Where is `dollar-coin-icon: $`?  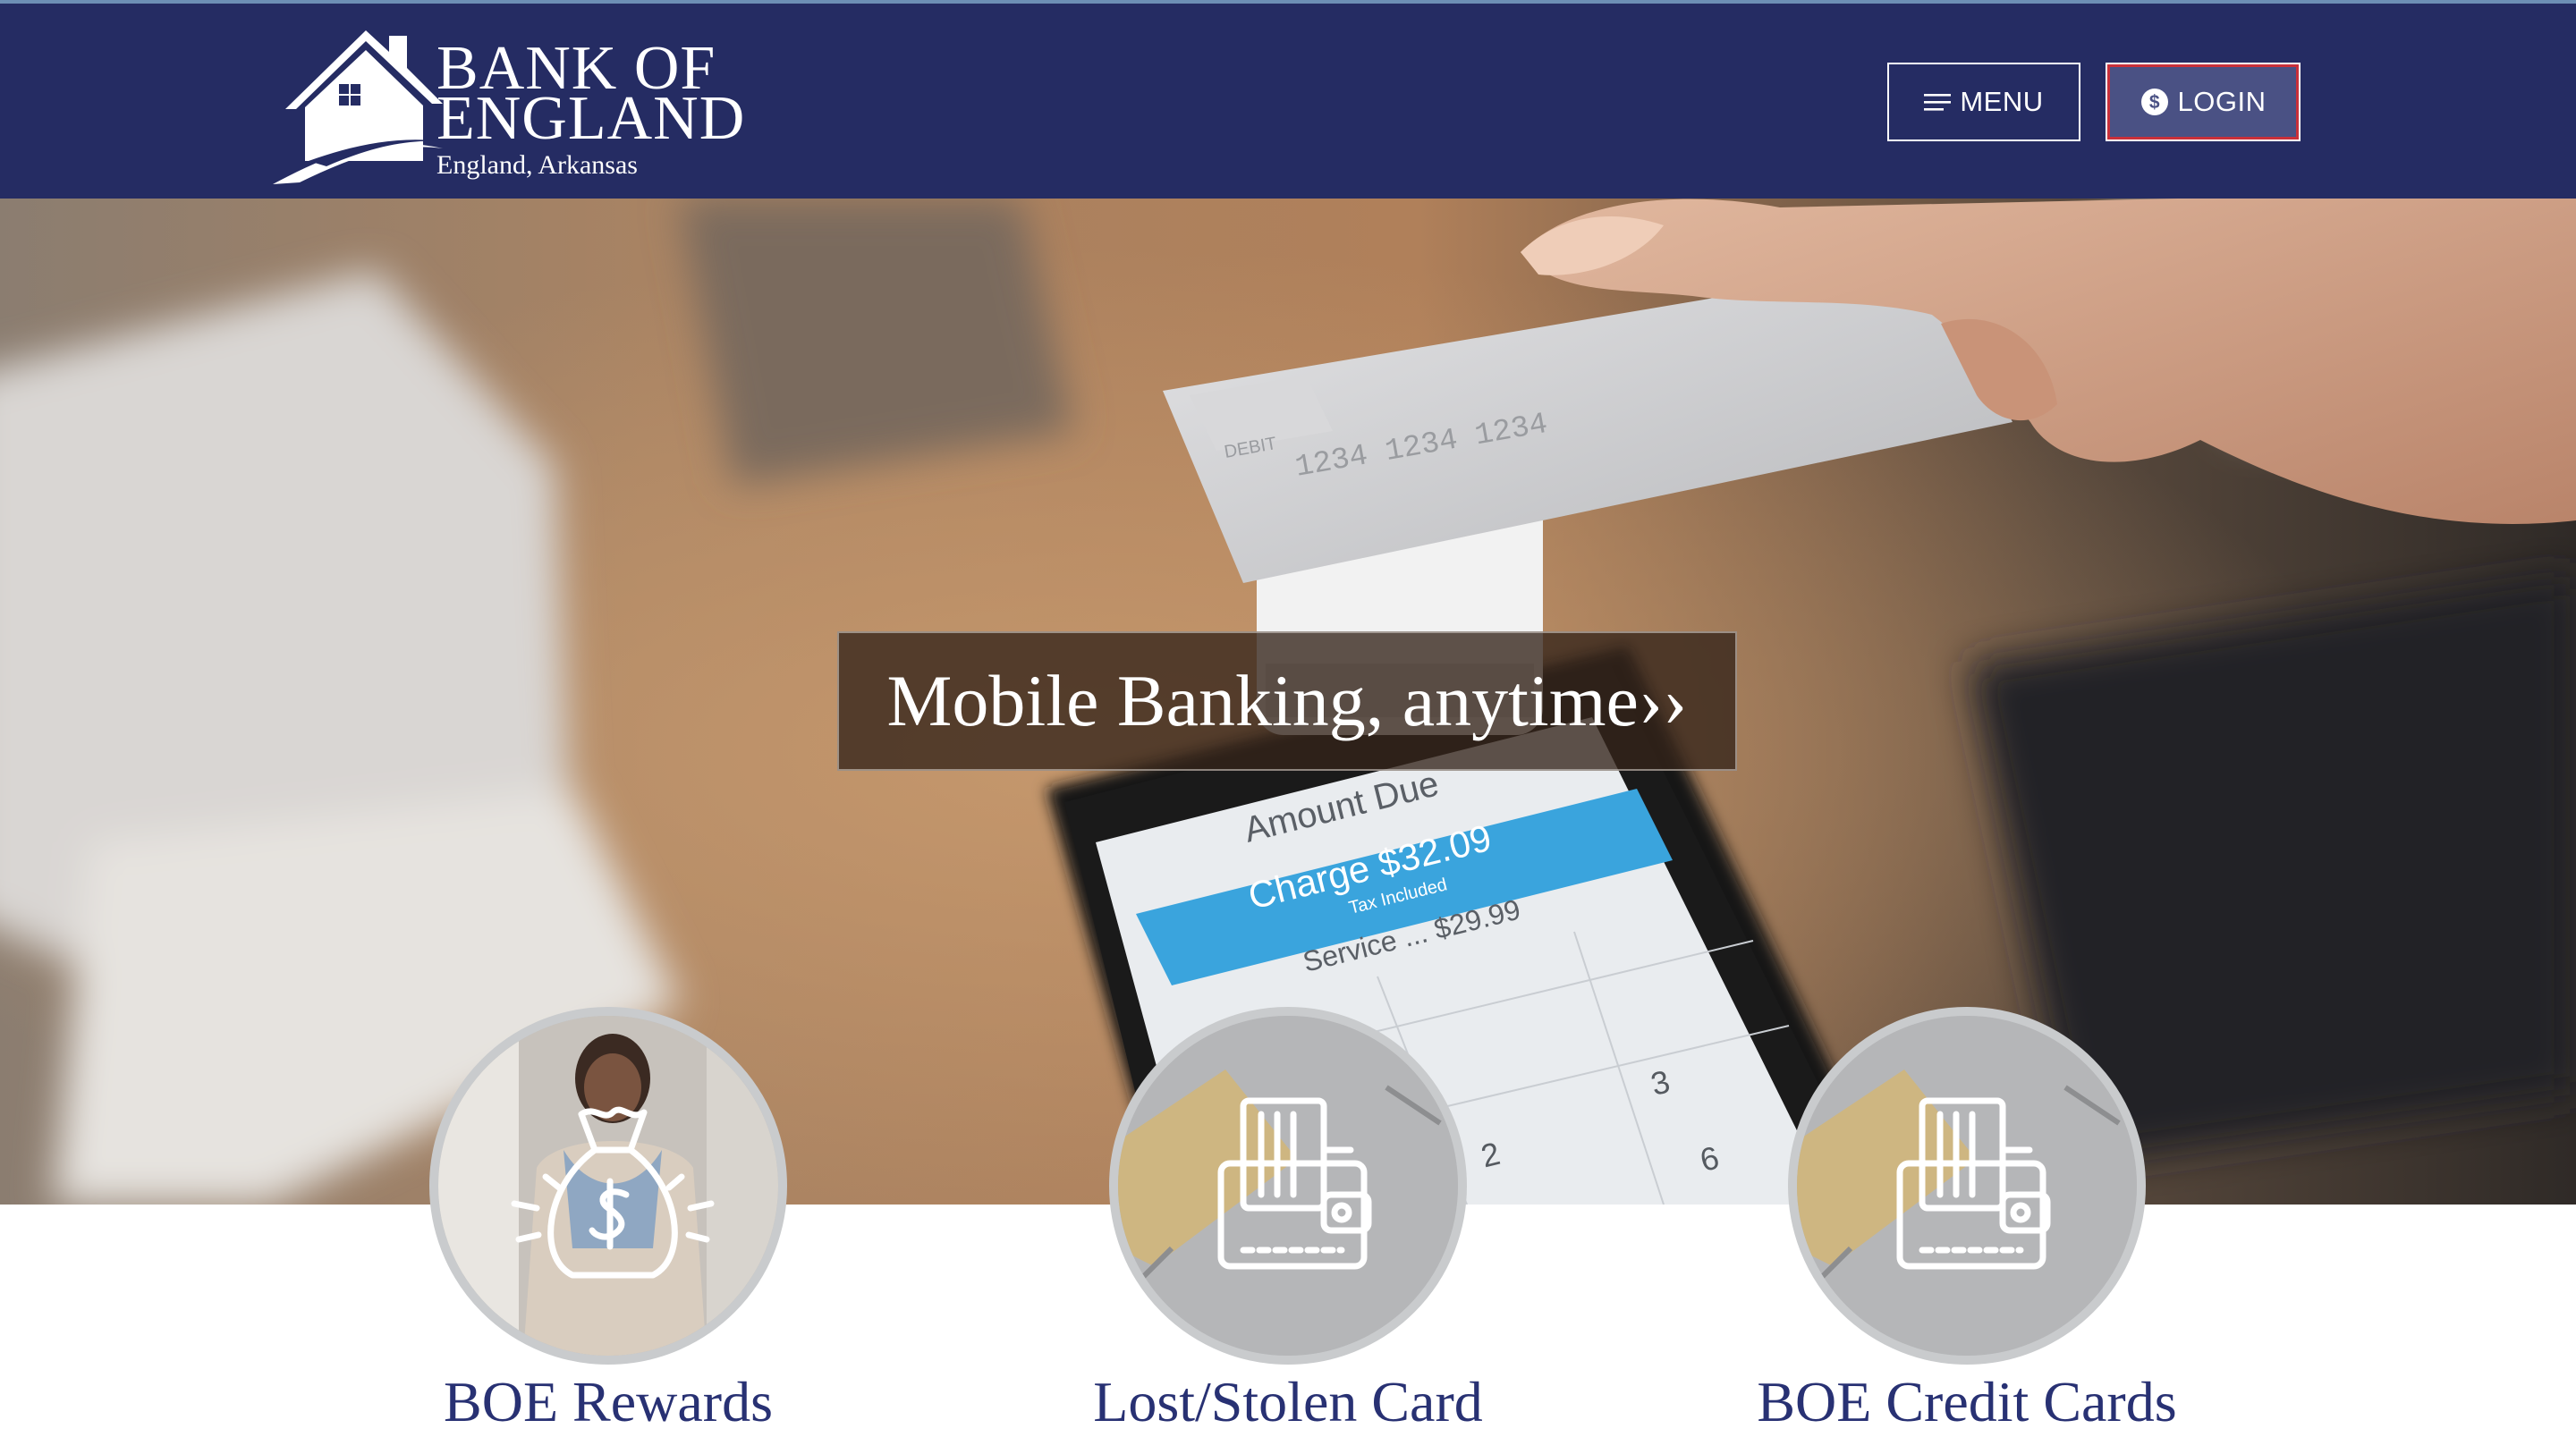
dollar-coin-icon: $ is located at coordinates (2154, 102).